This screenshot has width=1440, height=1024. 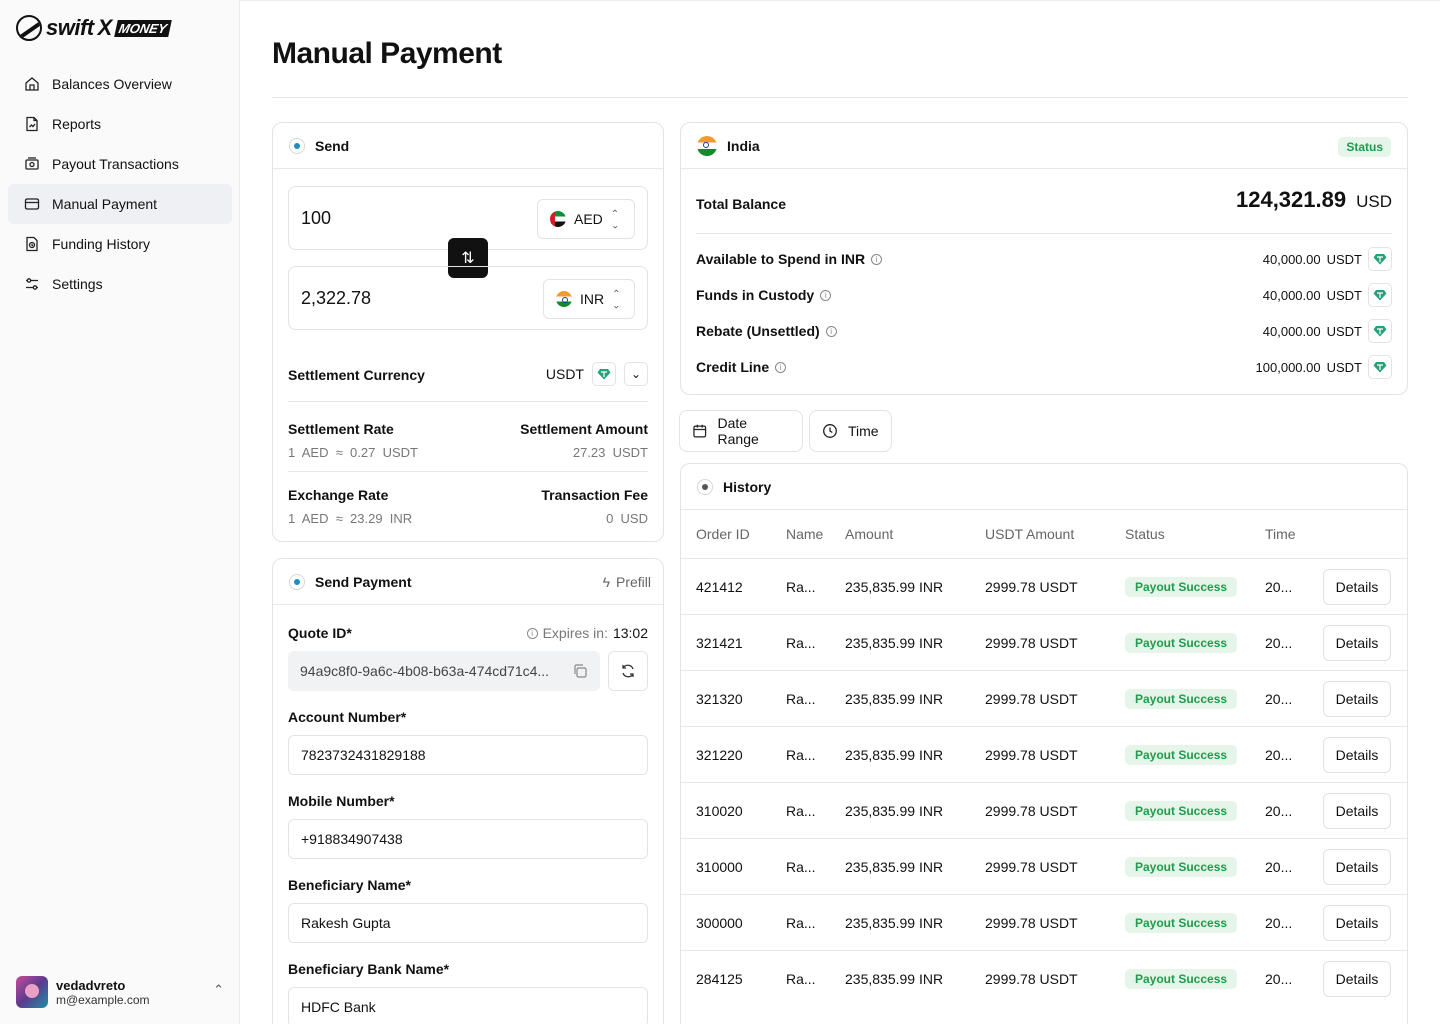 I want to click on sidebar-item-label: Manual Payment, so click(x=105, y=204).